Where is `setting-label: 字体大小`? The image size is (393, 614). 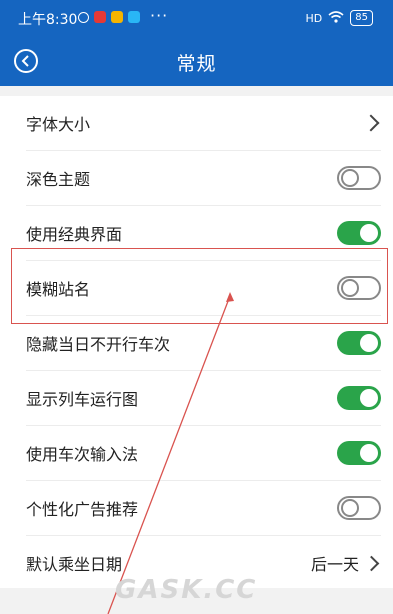
setting-label: 字体大小 is located at coordinates (58, 124).